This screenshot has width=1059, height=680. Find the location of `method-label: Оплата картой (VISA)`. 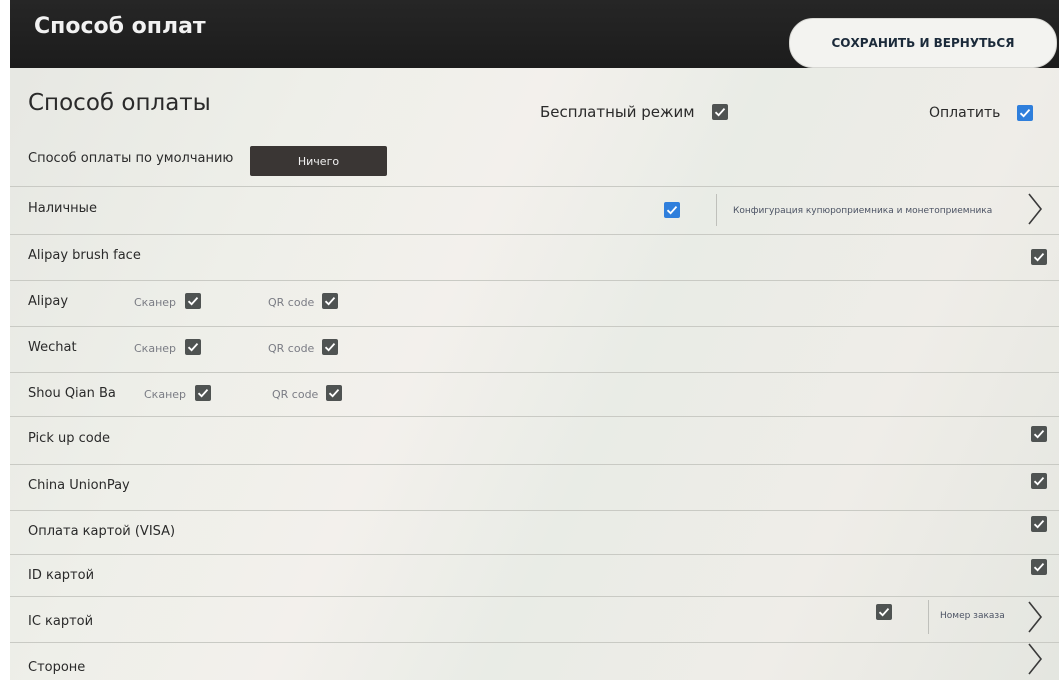

method-label: Оплата картой (VISA) is located at coordinates (102, 531).